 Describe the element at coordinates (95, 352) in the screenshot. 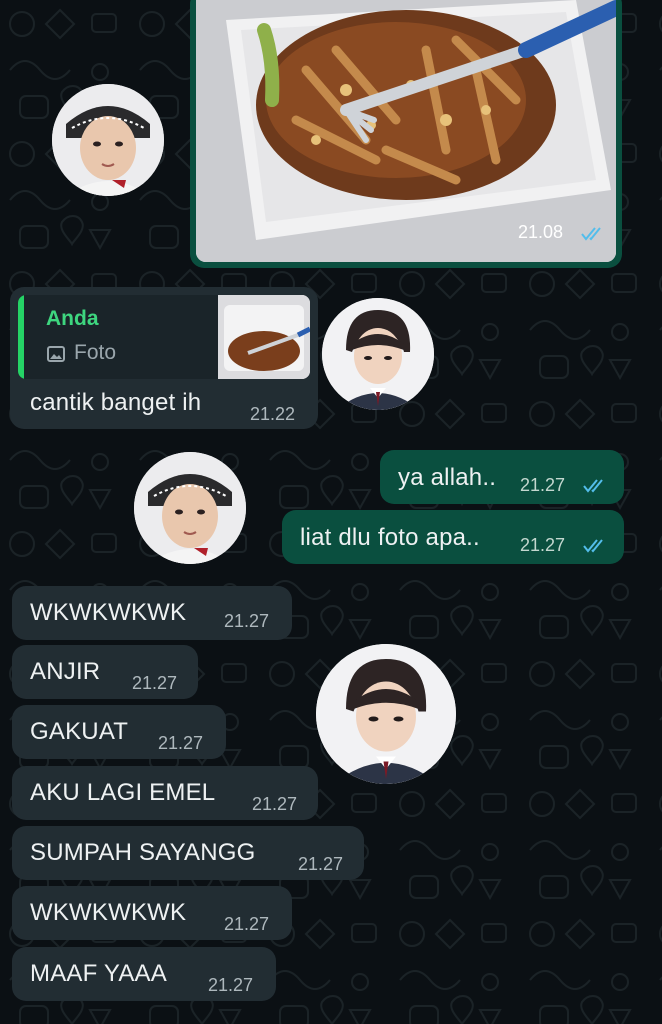

I see `quoted-type: Foto` at that location.